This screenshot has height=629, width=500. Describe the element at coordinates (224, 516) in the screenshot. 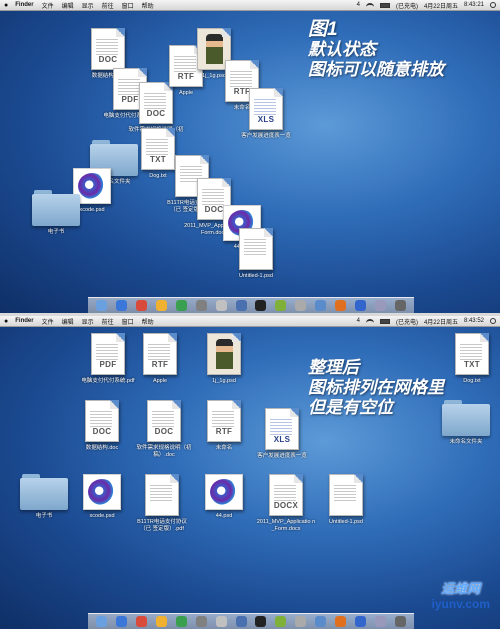

I see `icon-label: 44.psd` at that location.